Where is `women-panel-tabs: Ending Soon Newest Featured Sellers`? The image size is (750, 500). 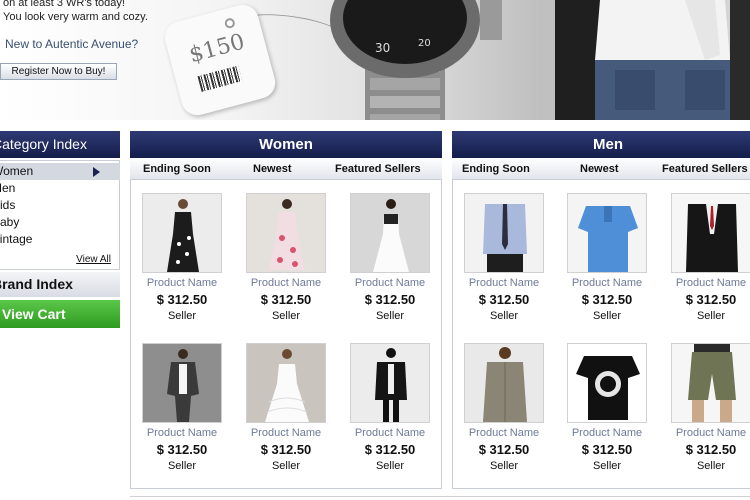
women-panel-tabs: Ending Soon Newest Featured Sellers is located at coordinates (286, 169).